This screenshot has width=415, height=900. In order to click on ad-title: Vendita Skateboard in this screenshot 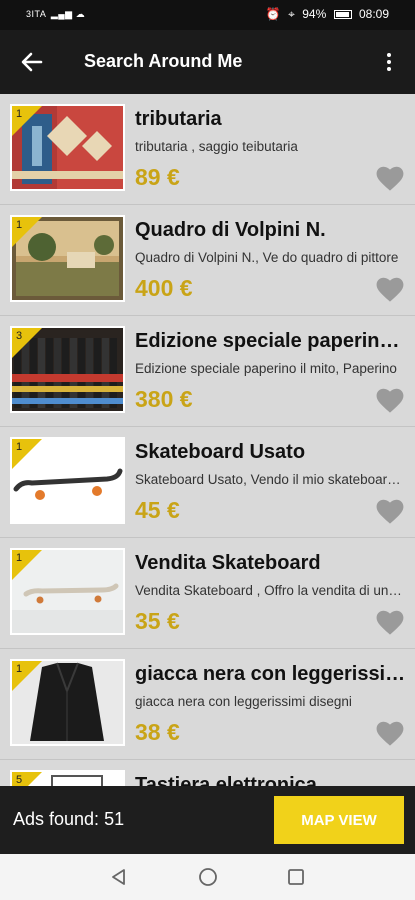, I will do `click(271, 563)`.